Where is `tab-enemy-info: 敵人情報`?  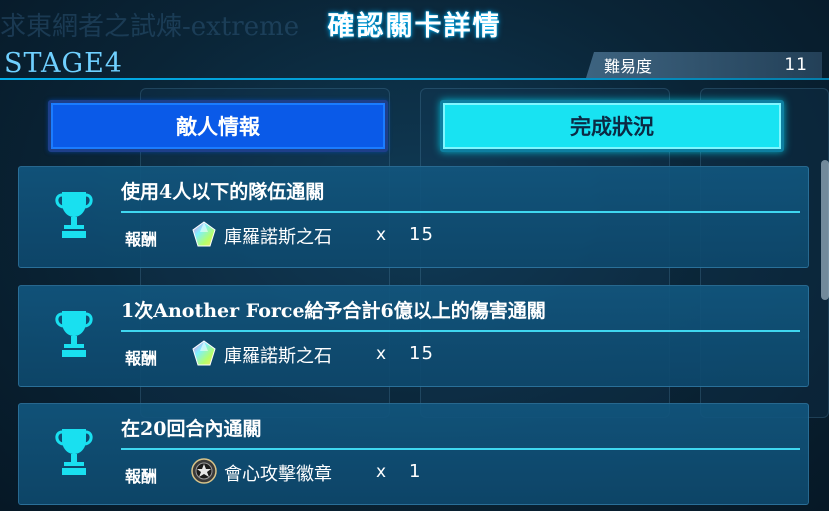 tab-enemy-info: 敵人情報 is located at coordinates (218, 126).